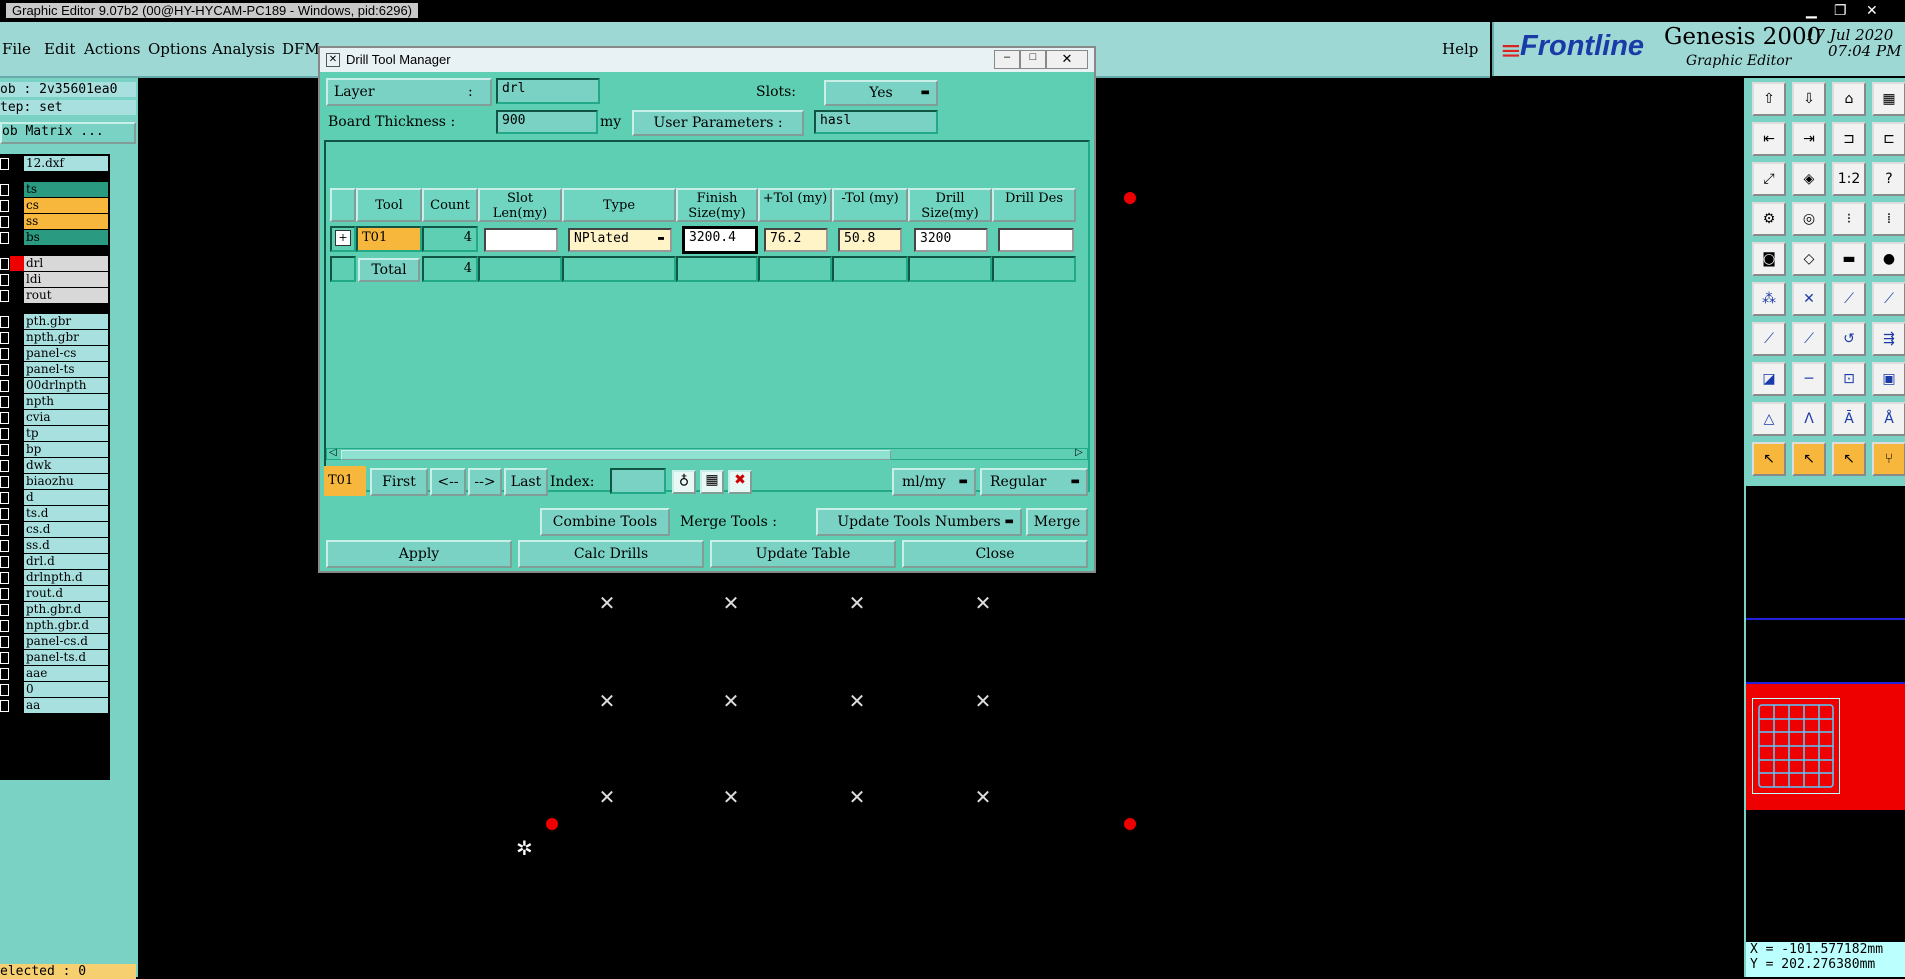 Image resolution: width=1905 pixels, height=979 pixels. Describe the element at coordinates (1769, 459) in the screenshot. I see `pointer-icon: ↖` at that location.